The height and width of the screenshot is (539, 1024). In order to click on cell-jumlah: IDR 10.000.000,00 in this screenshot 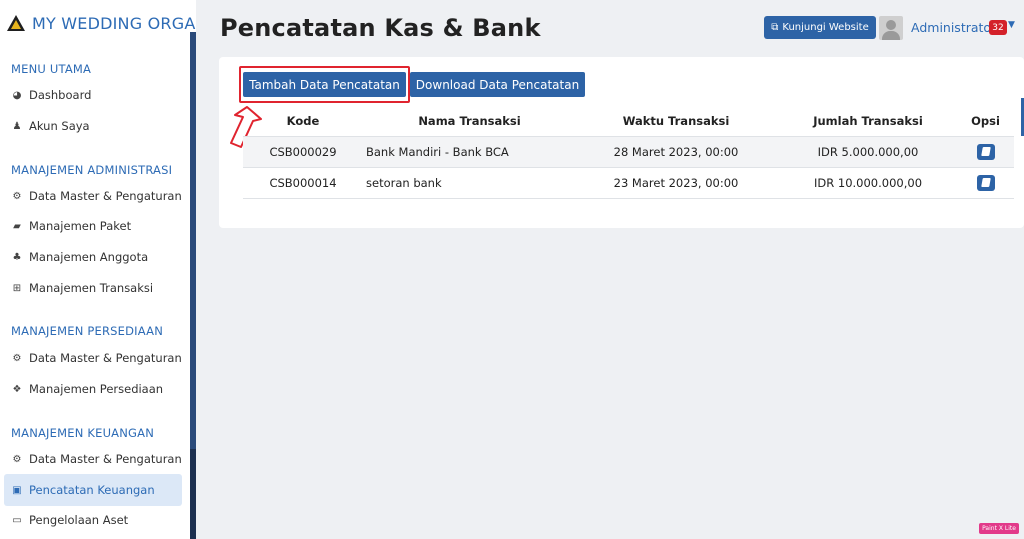, I will do `click(868, 183)`.